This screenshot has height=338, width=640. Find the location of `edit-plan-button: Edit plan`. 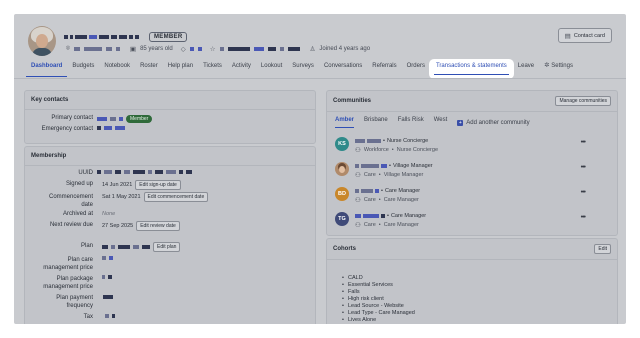

edit-plan-button: Edit plan is located at coordinates (167, 247).